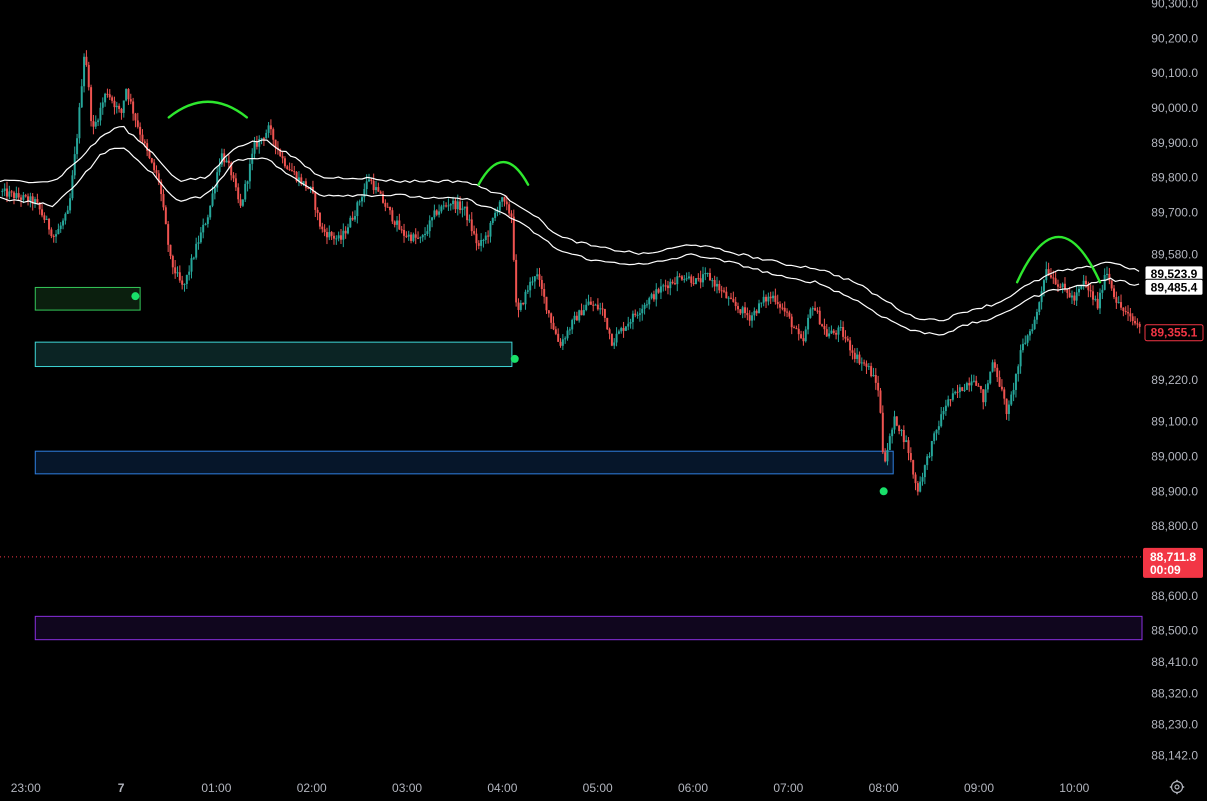 This screenshot has height=801, width=1207. Describe the element at coordinates (1174, 662) in the screenshot. I see `y-tick-label: 88,410.0` at that location.